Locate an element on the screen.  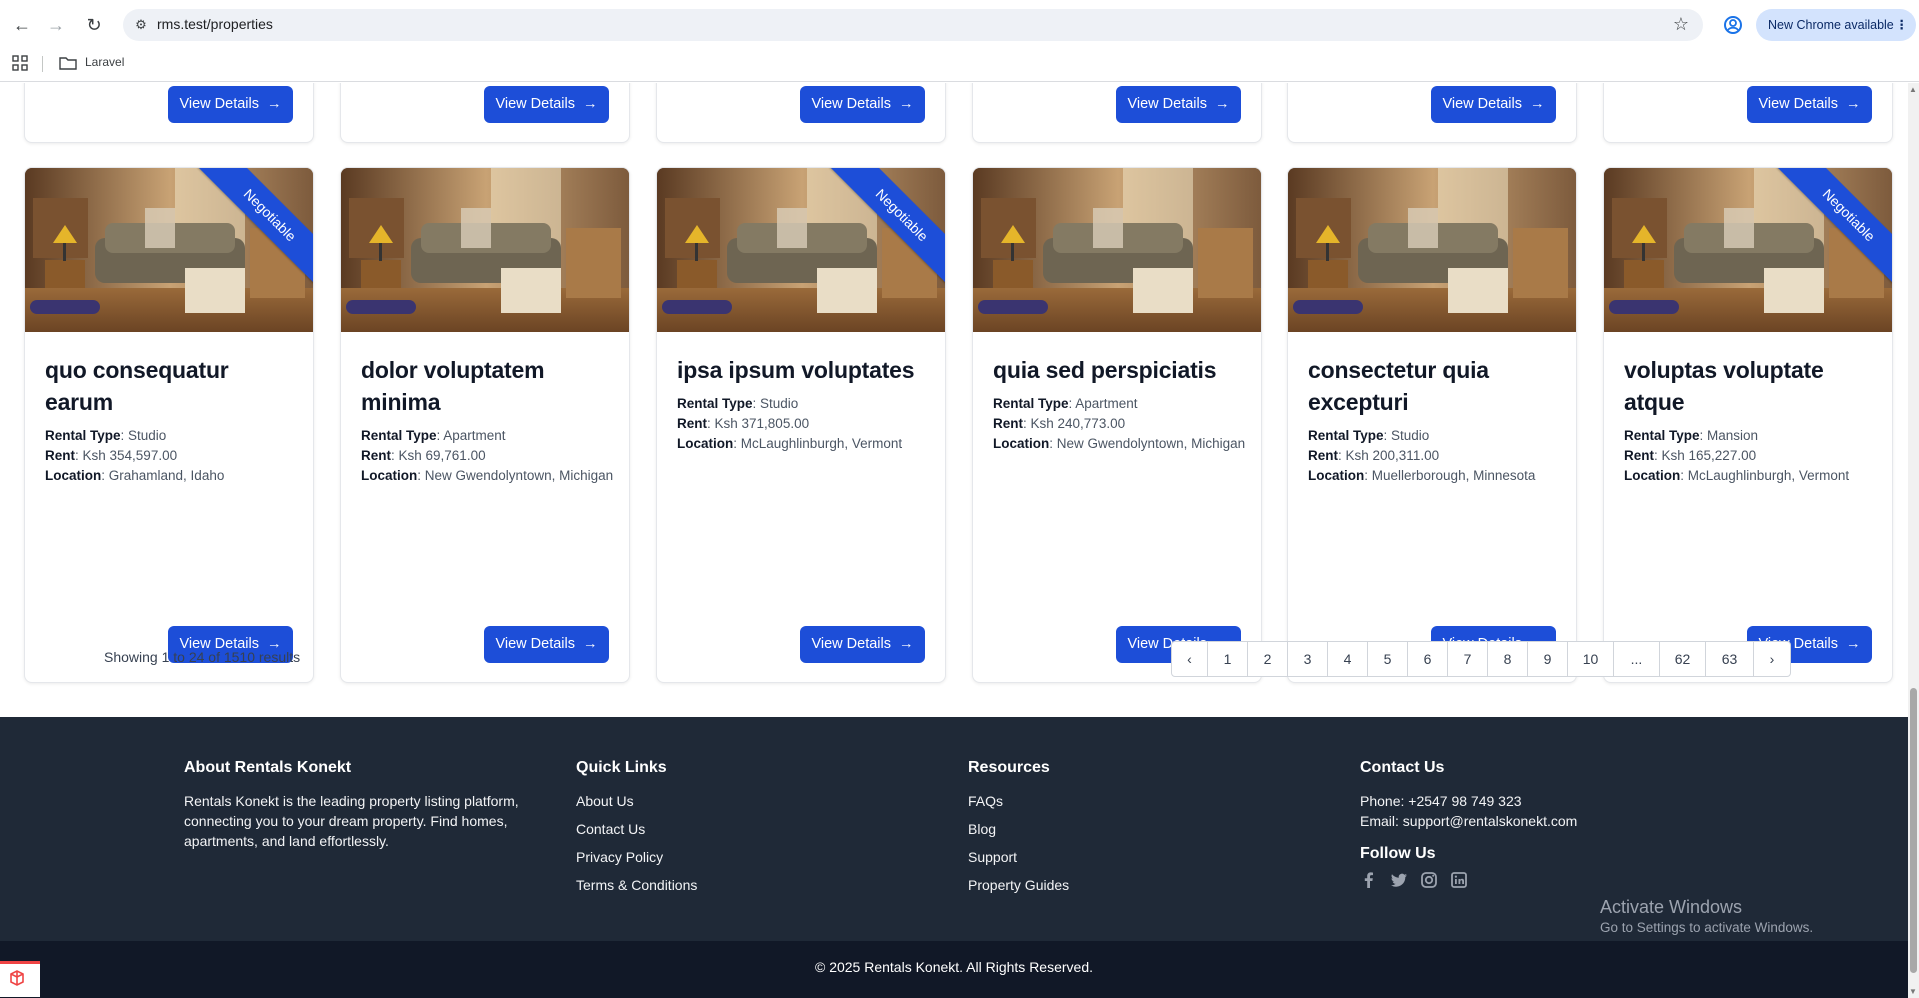
page-1: 1 is located at coordinates (1228, 659).